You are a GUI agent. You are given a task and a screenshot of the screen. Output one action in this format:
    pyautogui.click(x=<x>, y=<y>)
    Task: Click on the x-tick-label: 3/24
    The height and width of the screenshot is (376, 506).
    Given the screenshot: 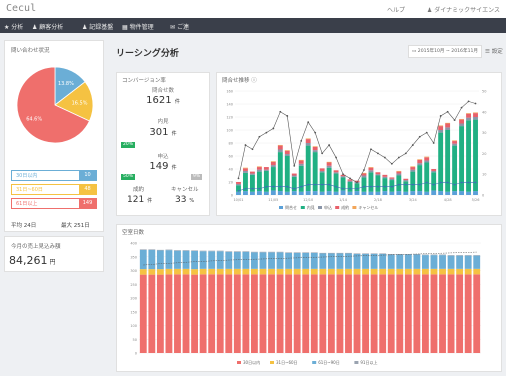 What is the action you would take?
    pyautogui.click(x=413, y=200)
    